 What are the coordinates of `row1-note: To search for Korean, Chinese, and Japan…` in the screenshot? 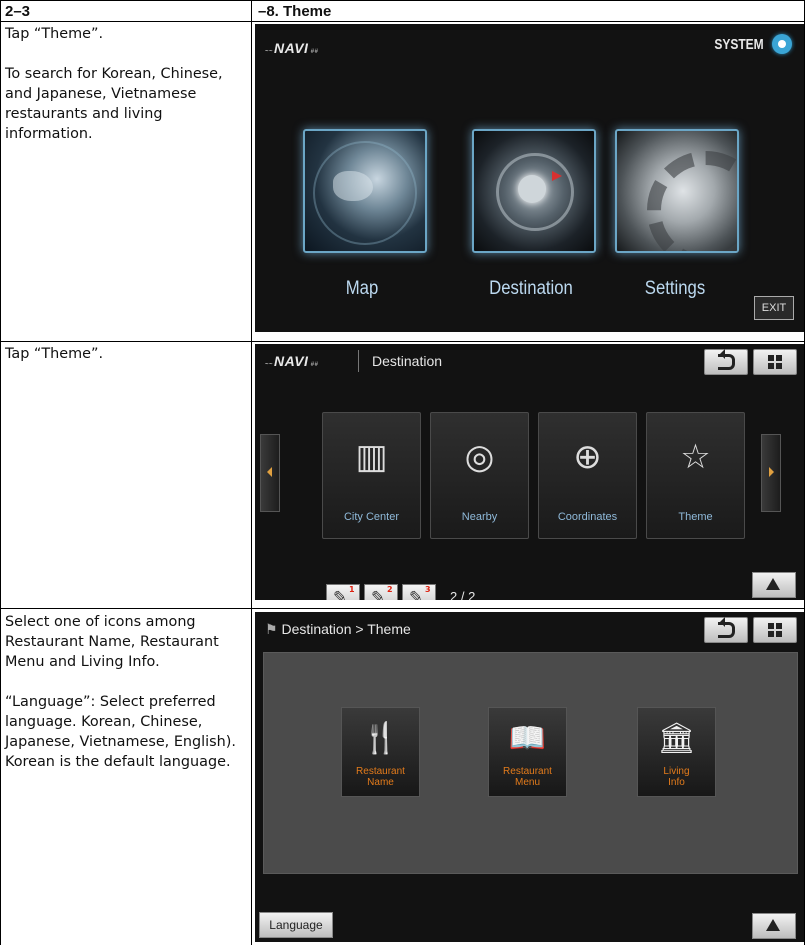 It's located at (114, 104).